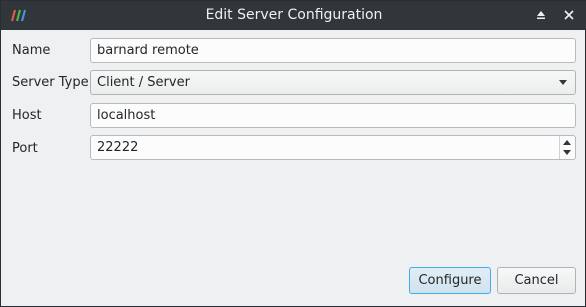  I want to click on port-label: Port, so click(25, 148).